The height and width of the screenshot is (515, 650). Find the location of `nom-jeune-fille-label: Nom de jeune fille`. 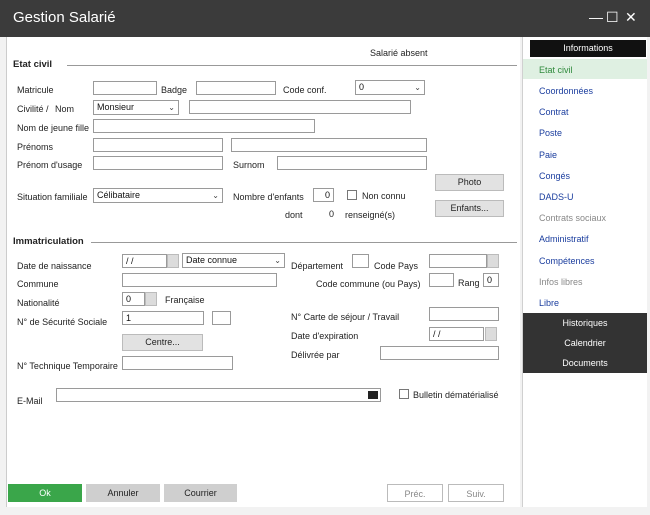

nom-jeune-fille-label: Nom de jeune fille is located at coordinates (53, 128).